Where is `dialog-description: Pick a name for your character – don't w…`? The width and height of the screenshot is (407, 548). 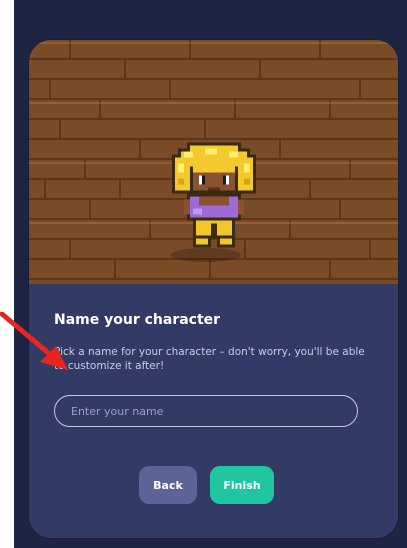 dialog-description: Pick a name for your character – don't w… is located at coordinates (209, 359).